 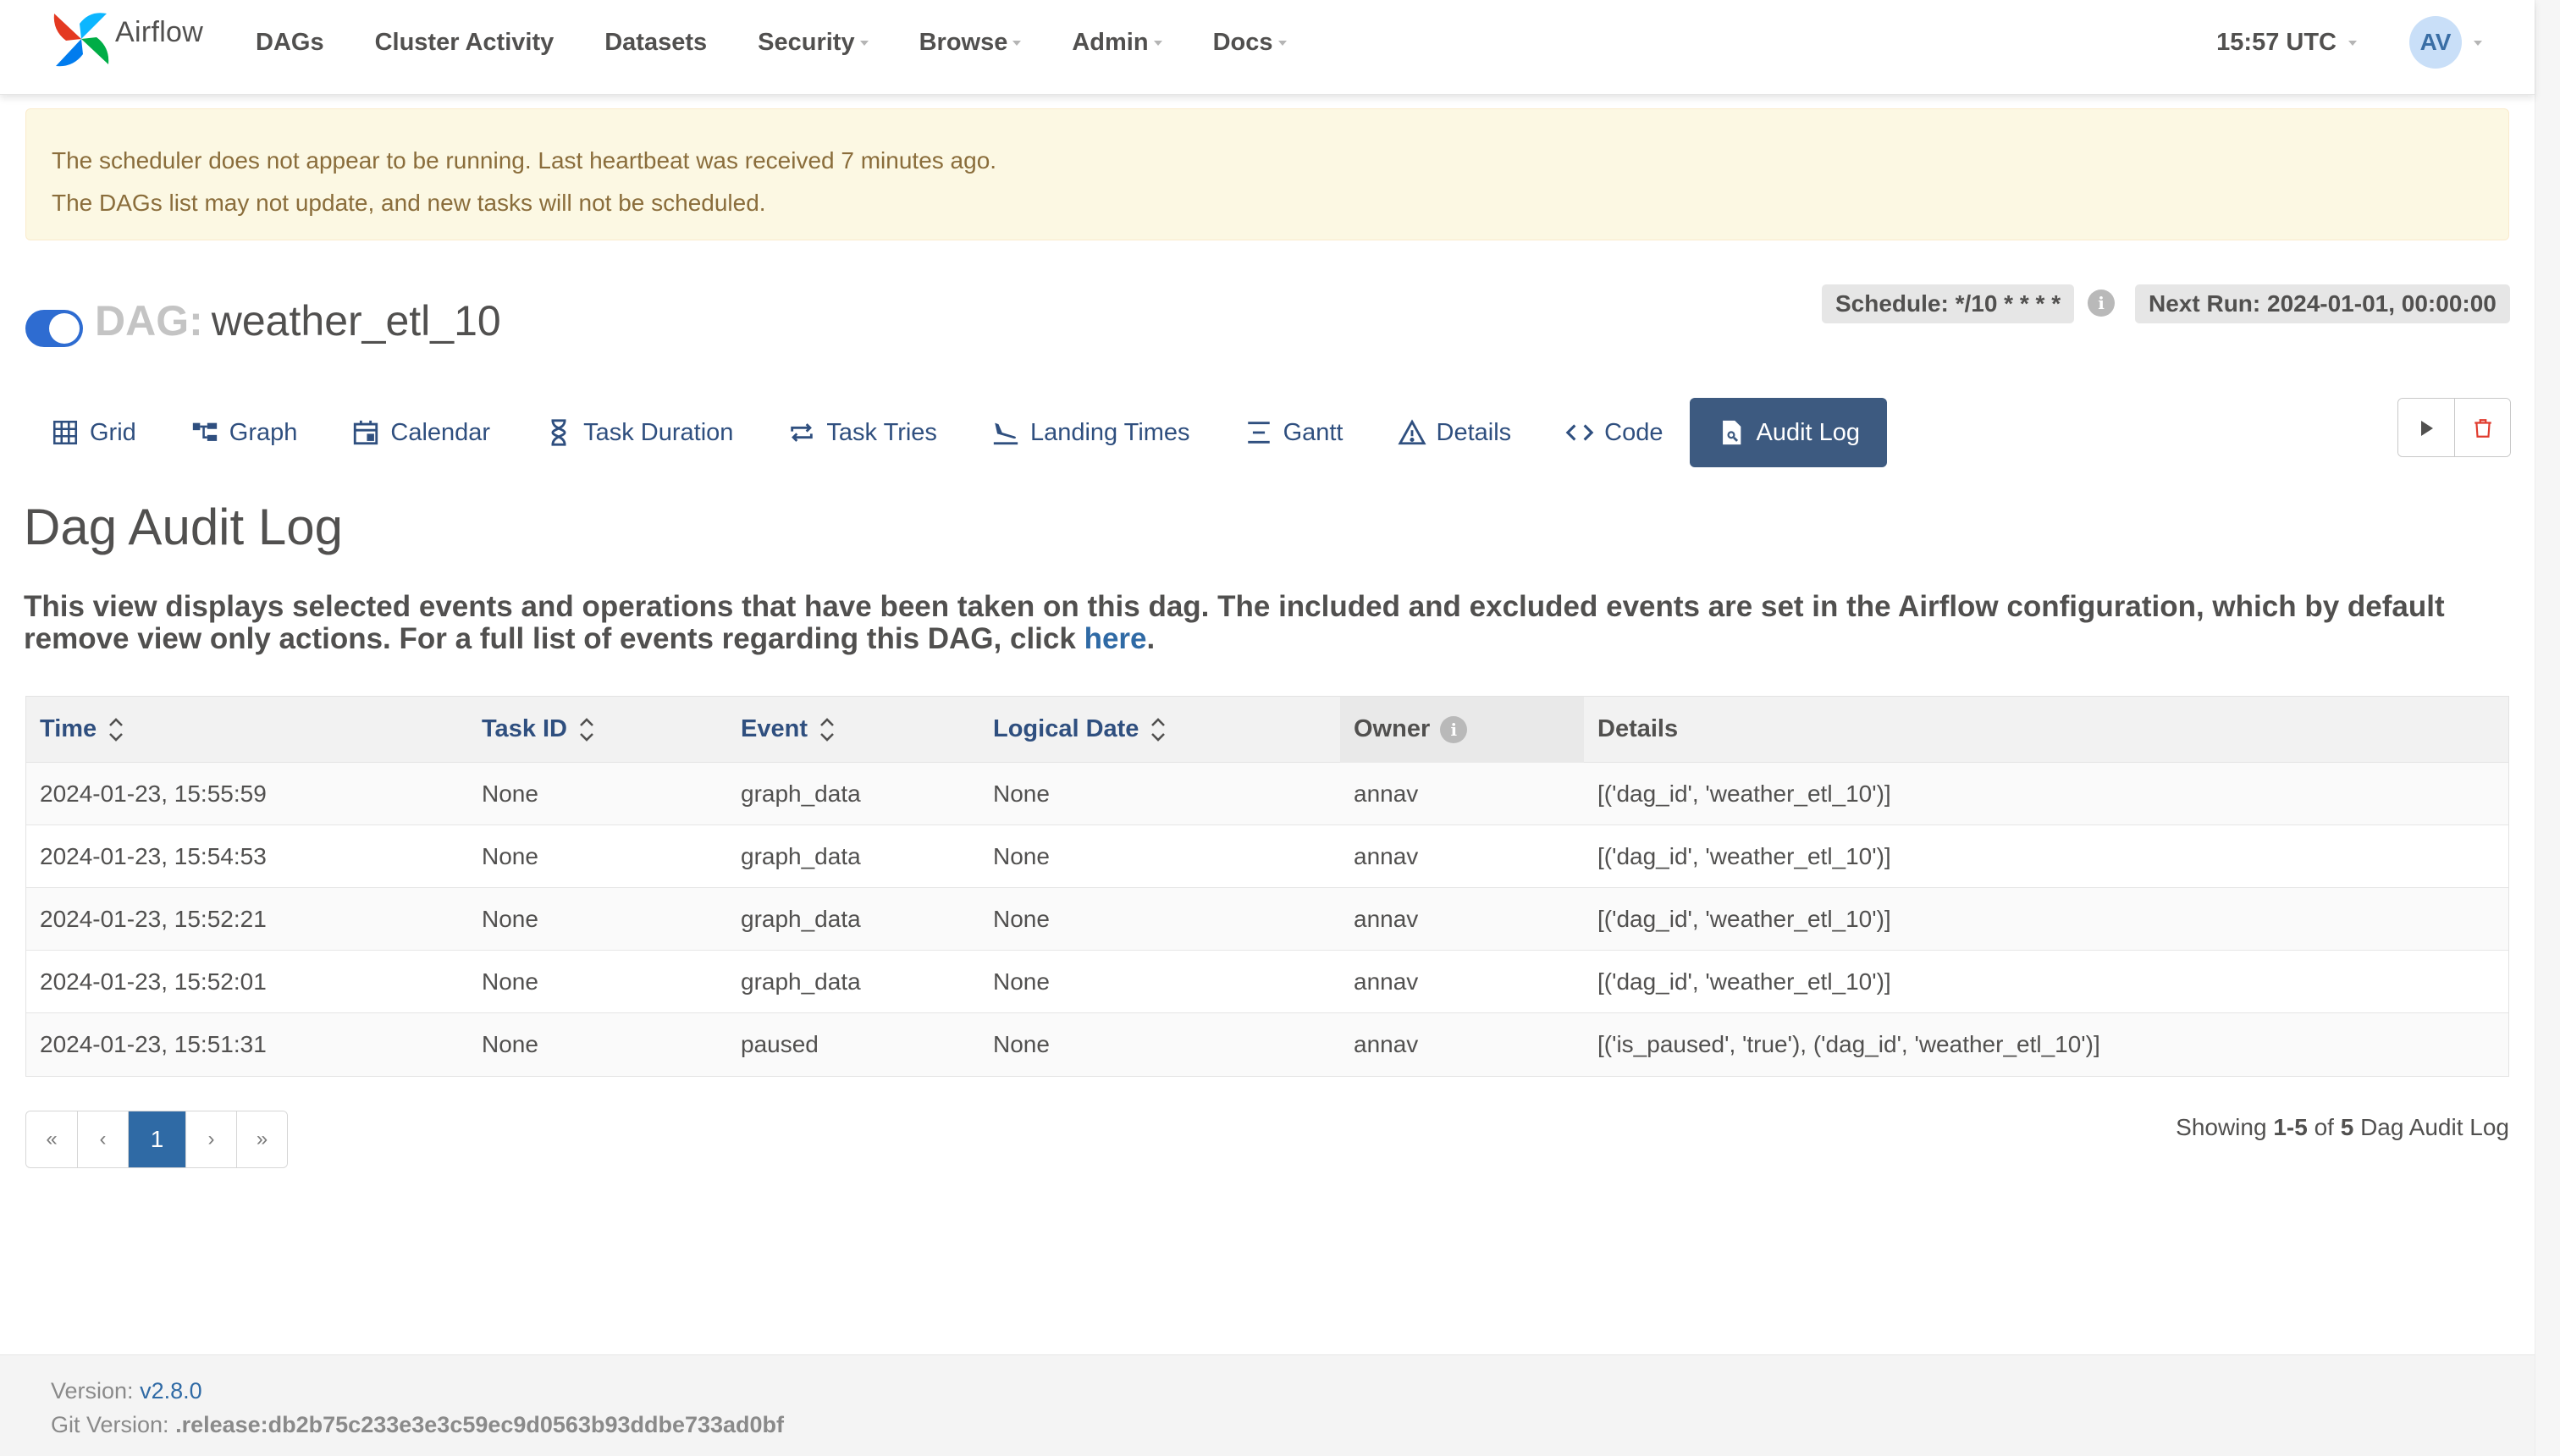 What do you see at coordinates (881, 432) in the screenshot?
I see `tab-task-tries-label: Task Tries` at bounding box center [881, 432].